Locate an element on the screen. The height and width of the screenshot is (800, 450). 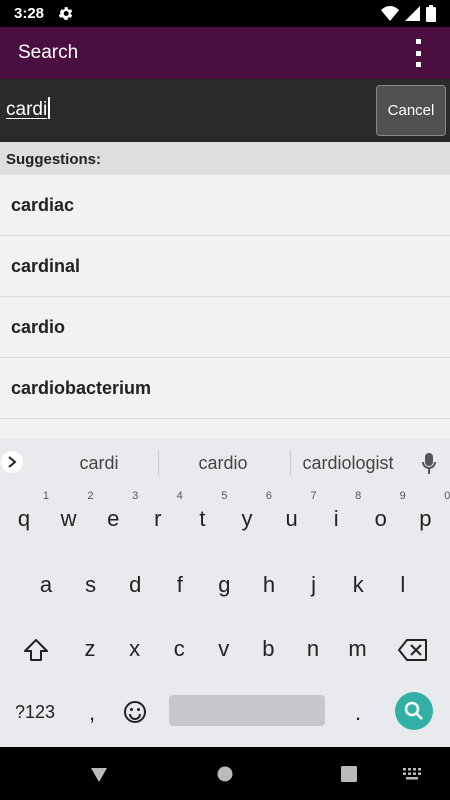
suggestion-item: cardiac is located at coordinates (225, 205).